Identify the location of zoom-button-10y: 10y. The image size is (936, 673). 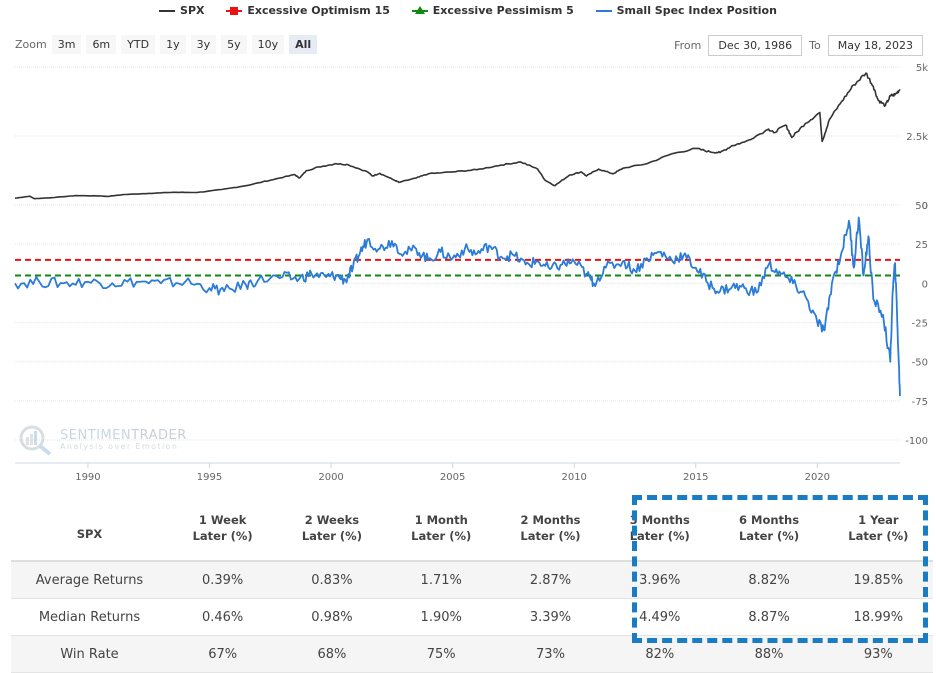
(268, 44).